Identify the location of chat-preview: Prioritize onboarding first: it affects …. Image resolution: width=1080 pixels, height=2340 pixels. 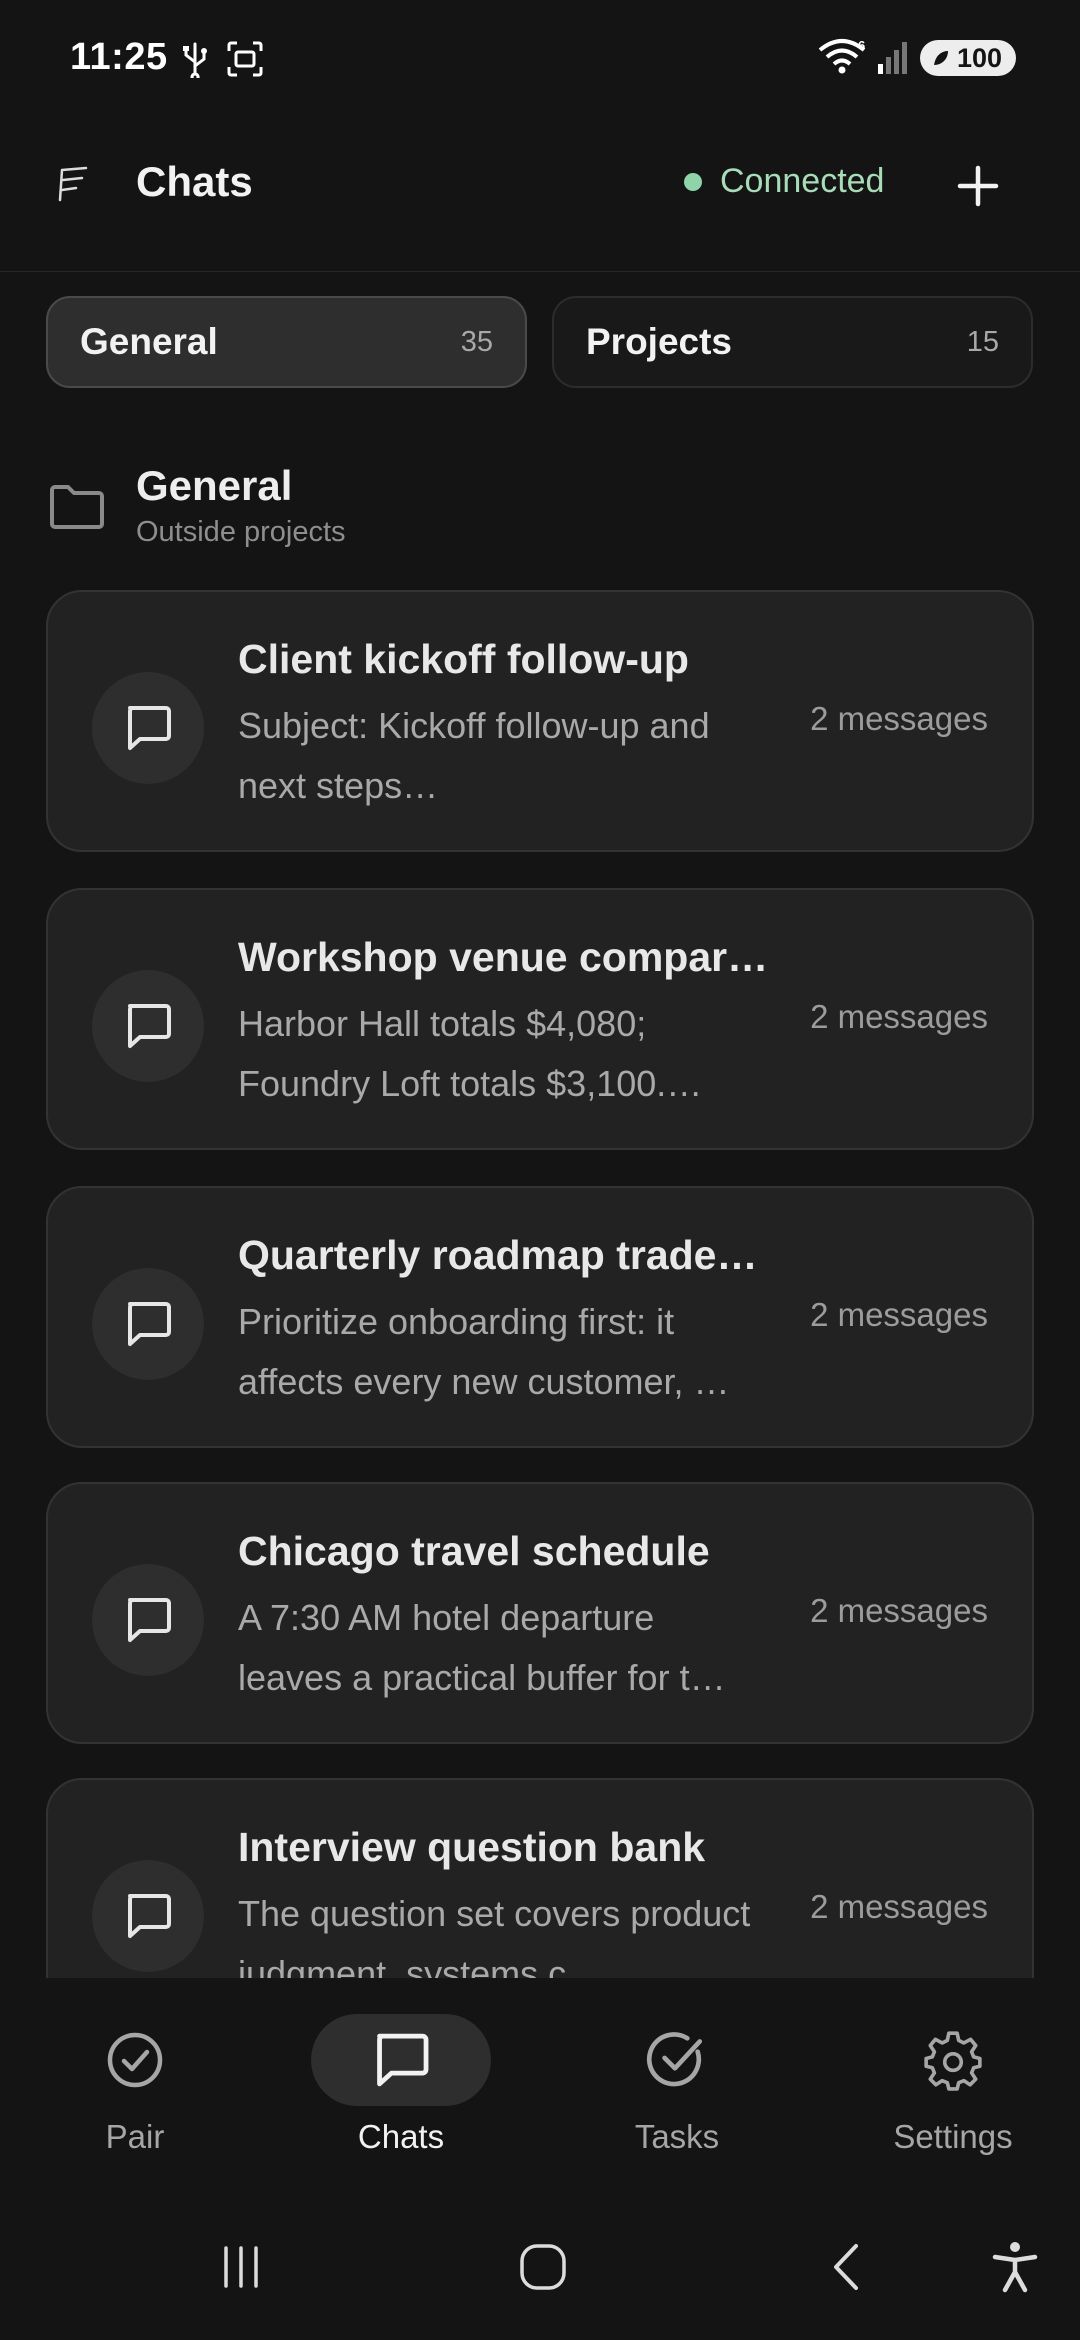
(484, 1351).